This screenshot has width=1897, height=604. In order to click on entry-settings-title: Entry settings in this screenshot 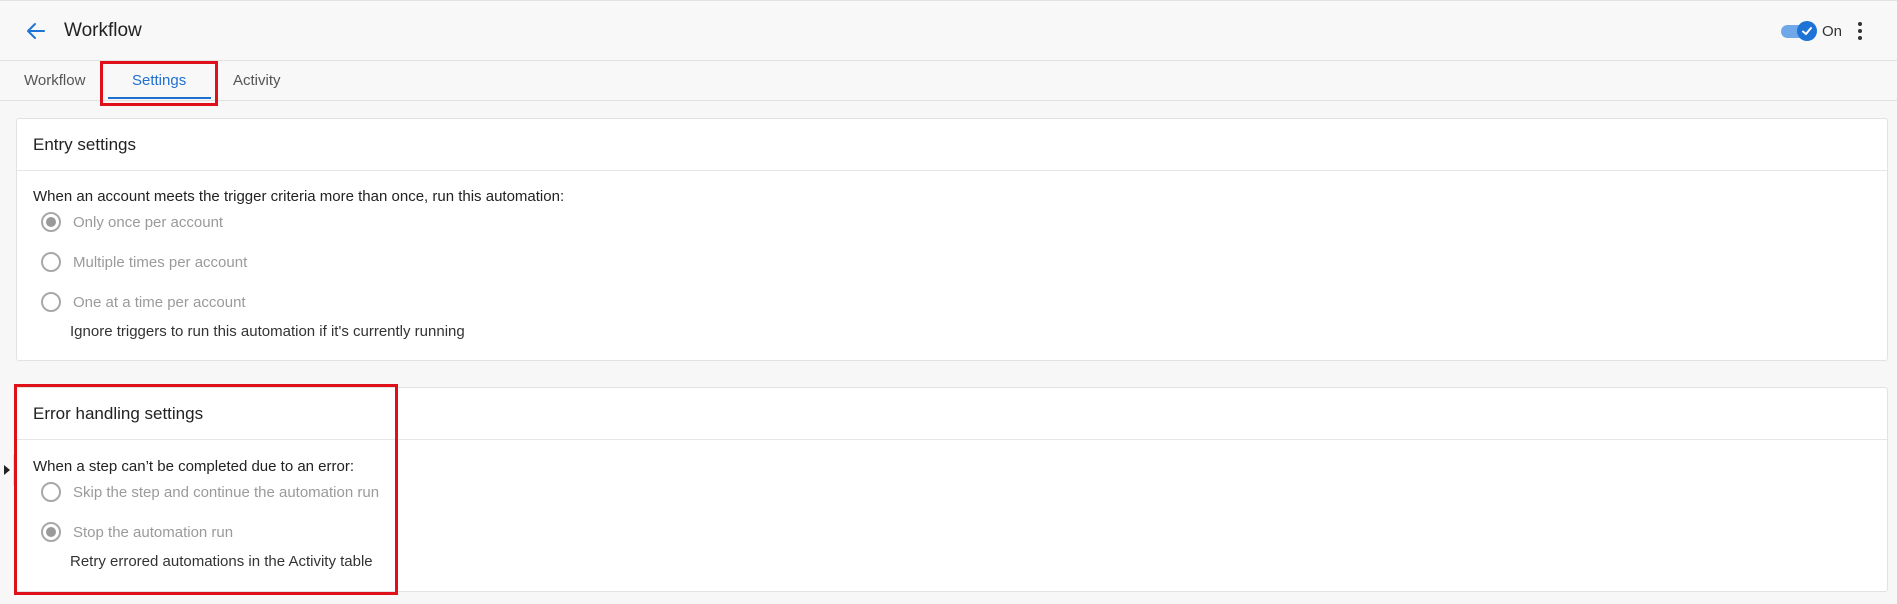, I will do `click(952, 145)`.